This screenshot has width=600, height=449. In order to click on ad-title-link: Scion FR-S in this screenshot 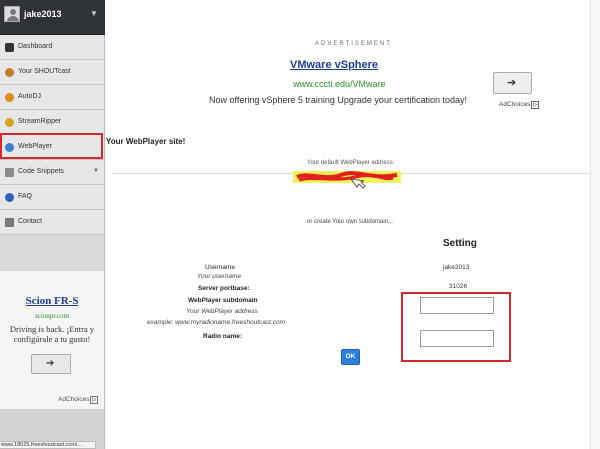, I will do `click(52, 301)`.